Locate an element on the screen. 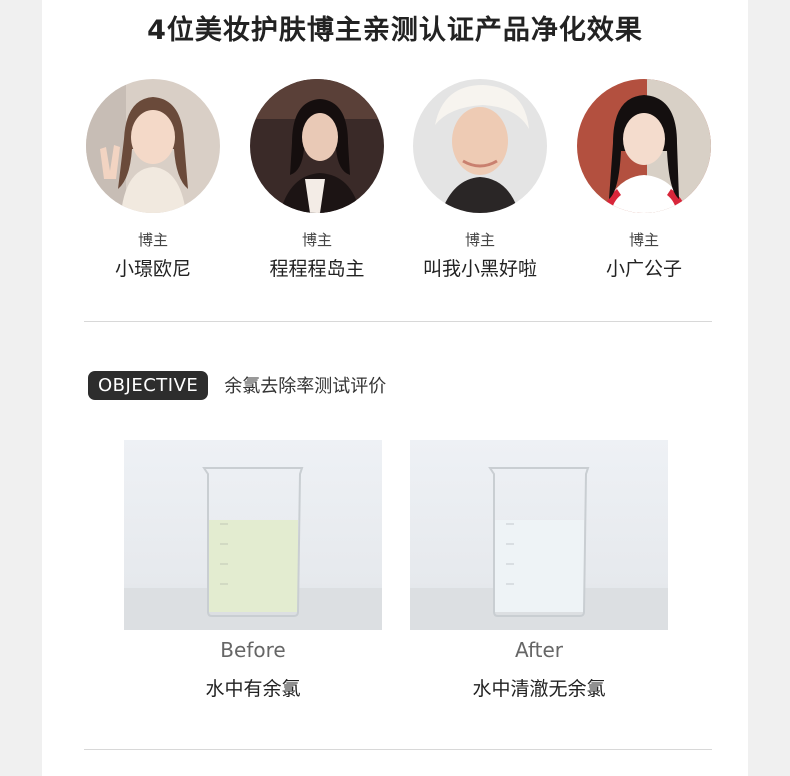 Image resolution: width=790 pixels, height=776 pixels. blogger-card: 博主 小广公子 is located at coordinates (644, 180).